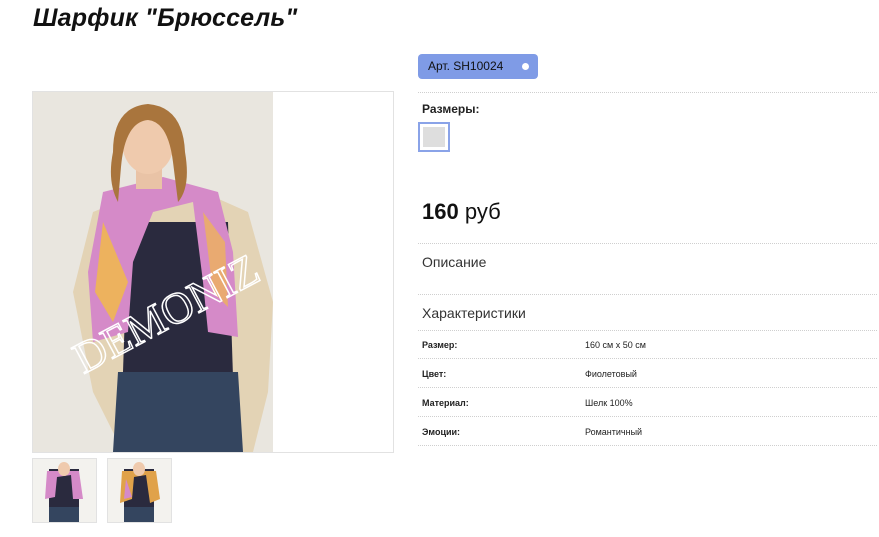  I want to click on description-tab: Описание, so click(454, 262).